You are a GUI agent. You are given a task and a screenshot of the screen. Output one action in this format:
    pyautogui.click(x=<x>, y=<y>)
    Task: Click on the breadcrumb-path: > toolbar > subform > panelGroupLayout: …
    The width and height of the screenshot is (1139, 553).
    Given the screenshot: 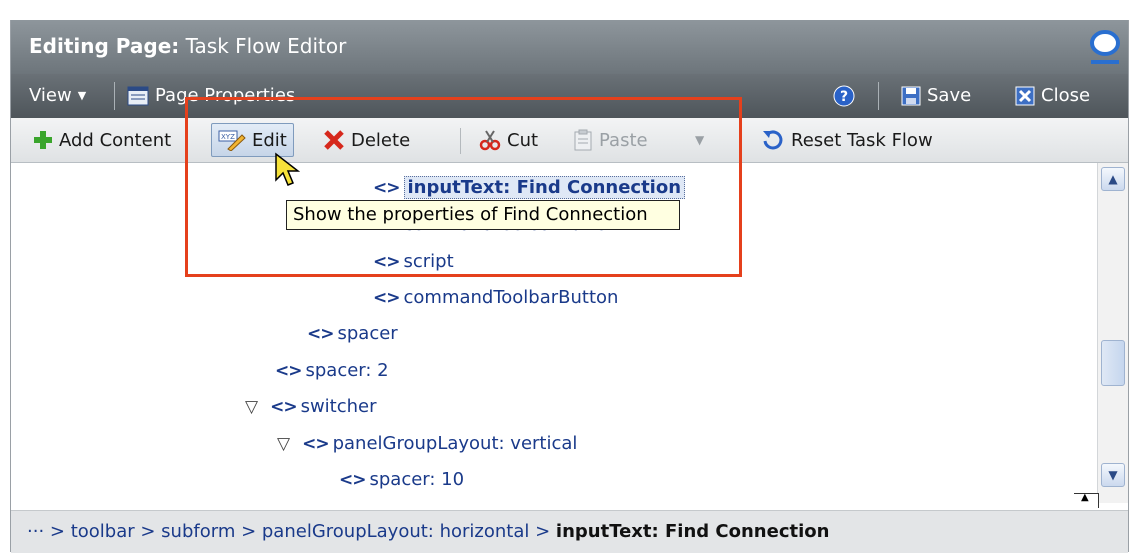 What is the action you would take?
    pyautogui.click(x=300, y=531)
    